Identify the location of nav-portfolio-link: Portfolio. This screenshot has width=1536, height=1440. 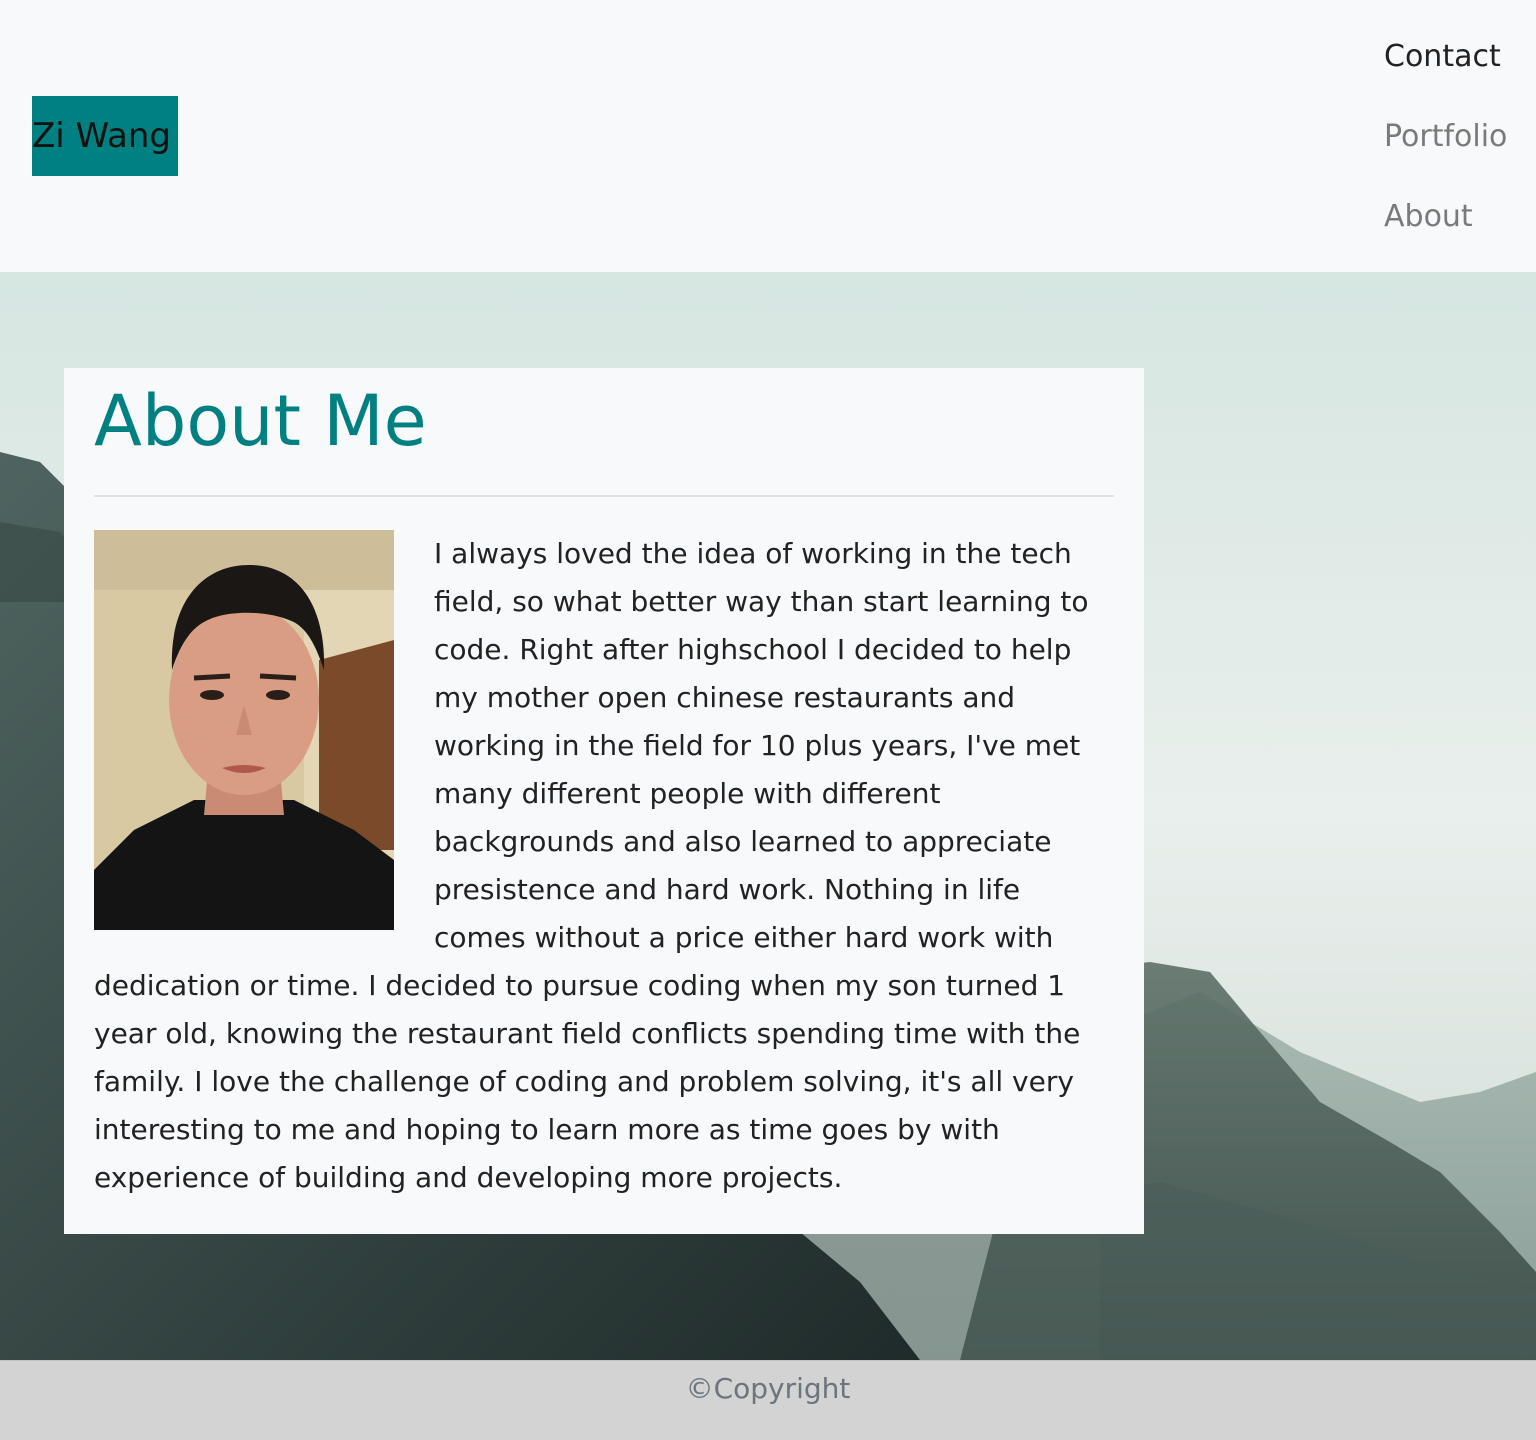
(1445, 137).